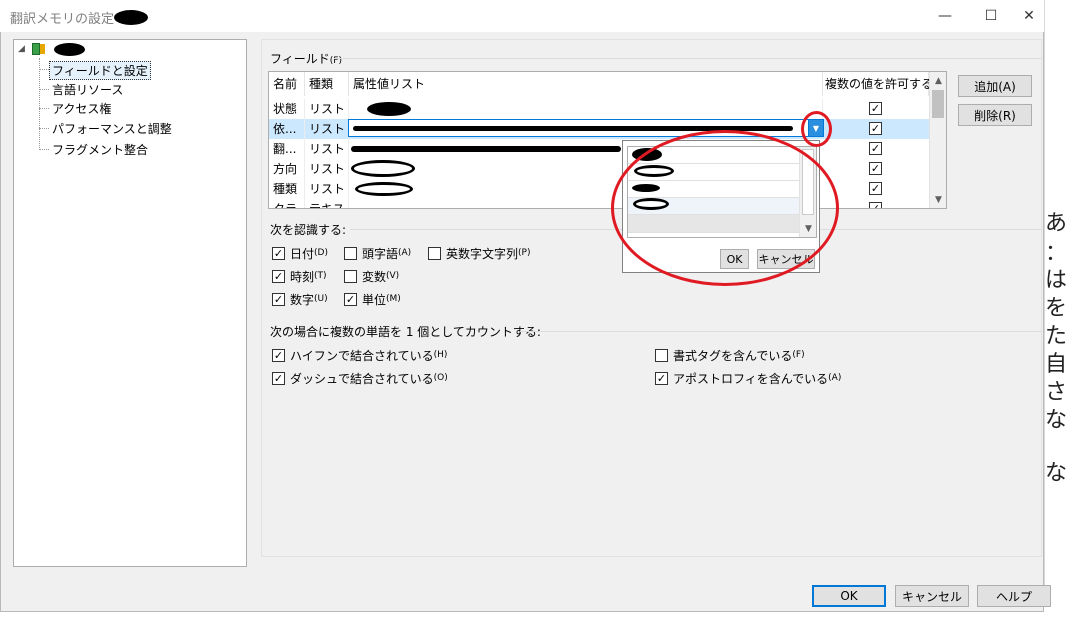 The height and width of the screenshot is (619, 1067). What do you see at coordinates (835, 378) in the screenshot?
I see `option-accel: (A)` at bounding box center [835, 378].